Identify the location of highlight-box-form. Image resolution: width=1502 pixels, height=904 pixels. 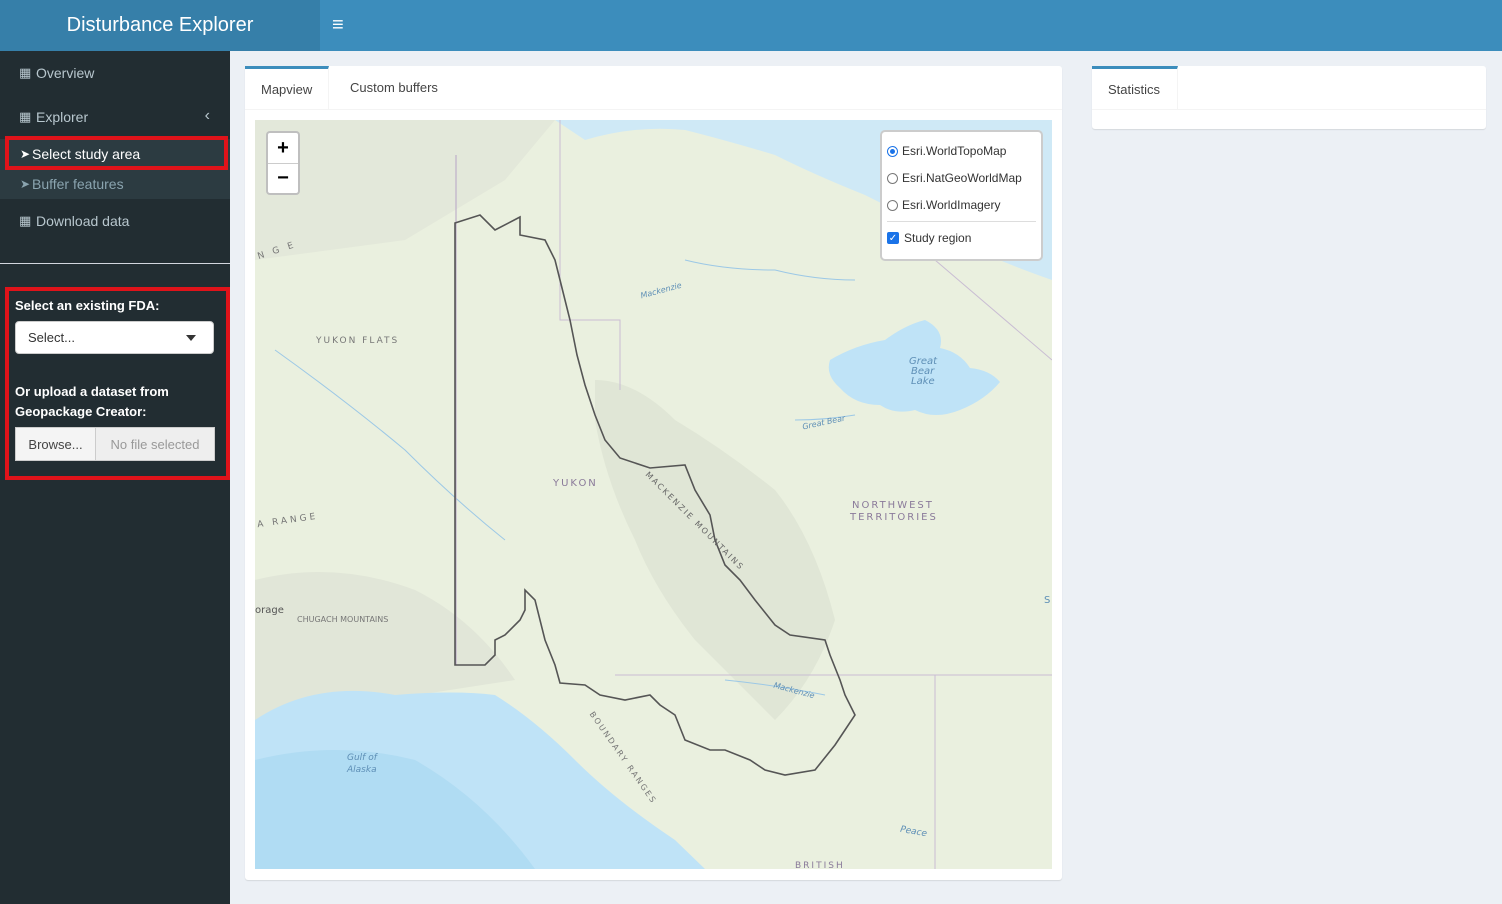
(117, 383).